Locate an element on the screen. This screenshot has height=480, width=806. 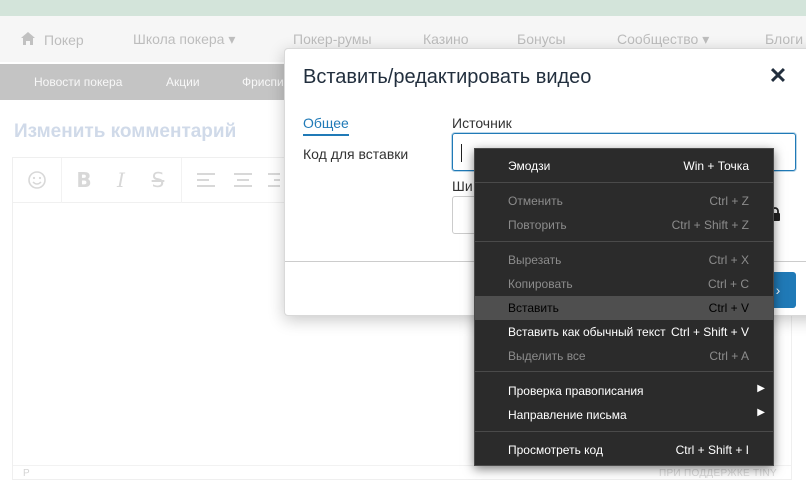
menu-item-paste: Вставить Ctrl + V is located at coordinates (624, 308).